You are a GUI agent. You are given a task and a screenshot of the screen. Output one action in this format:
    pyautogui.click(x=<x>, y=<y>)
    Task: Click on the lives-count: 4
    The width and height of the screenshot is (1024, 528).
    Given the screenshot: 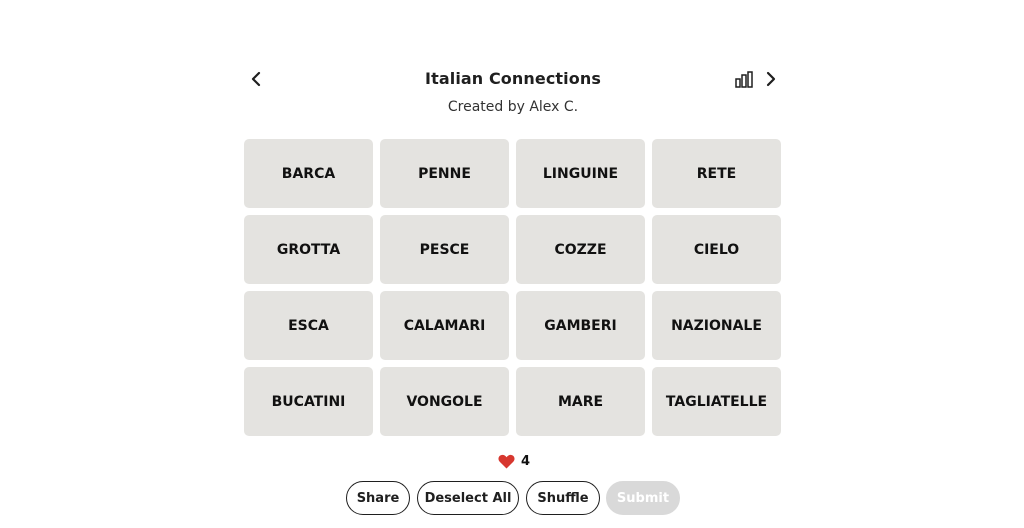 What is the action you would take?
    pyautogui.click(x=526, y=461)
    